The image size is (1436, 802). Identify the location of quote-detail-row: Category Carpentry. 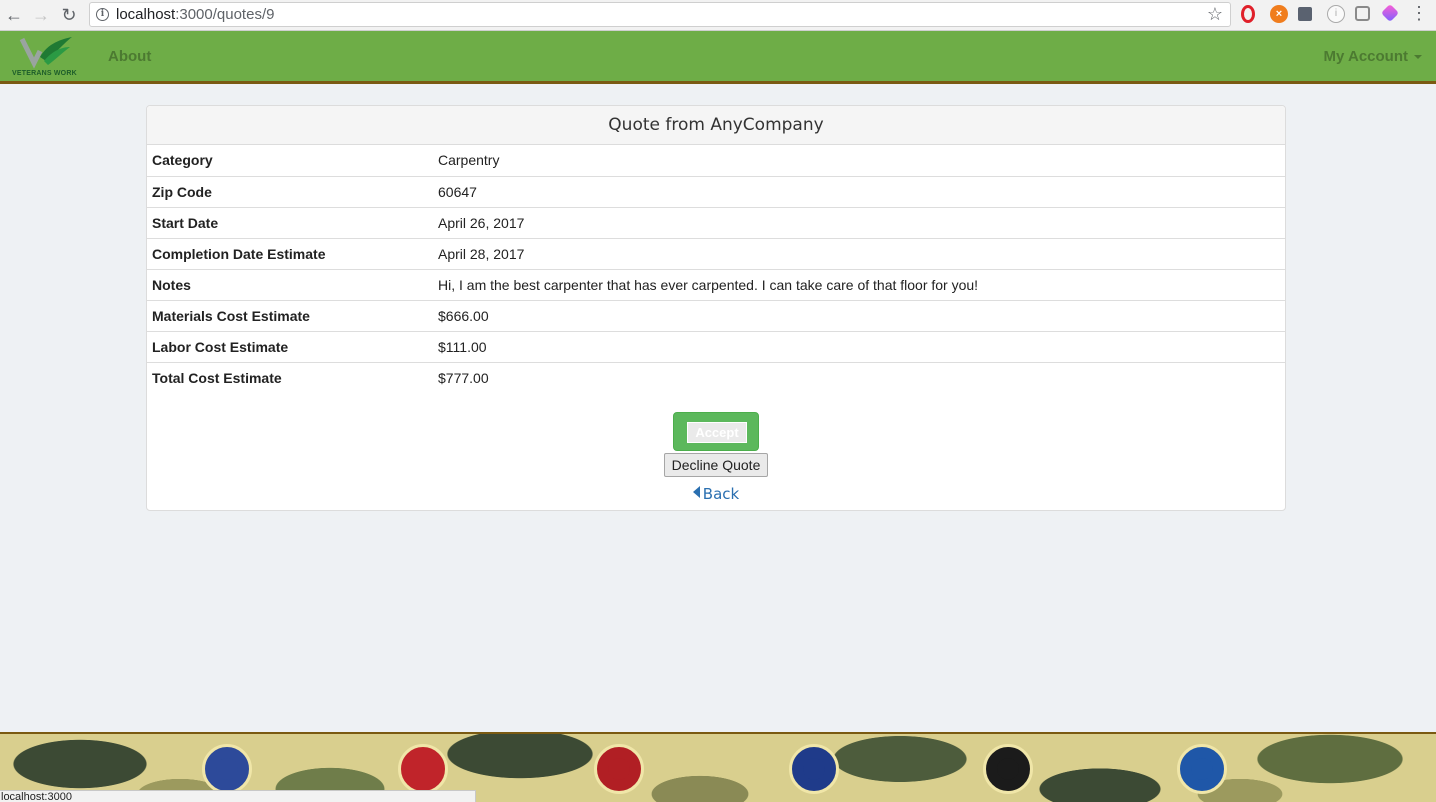
(716, 161).